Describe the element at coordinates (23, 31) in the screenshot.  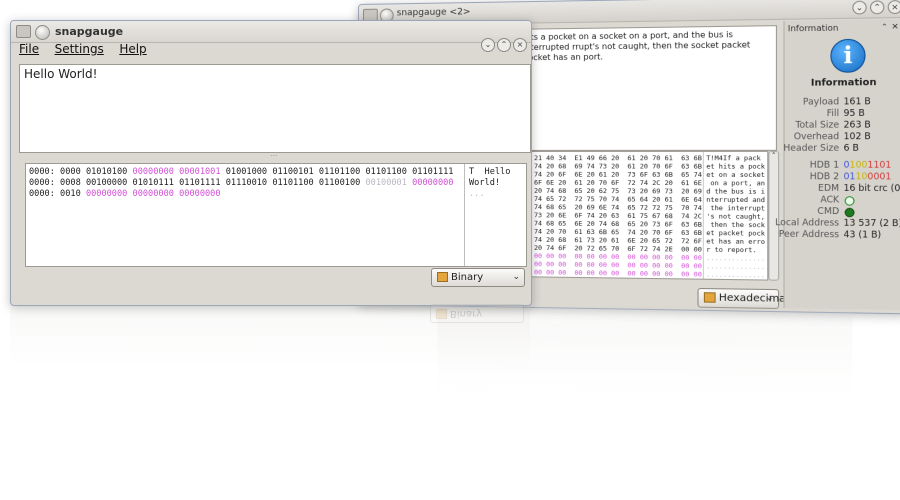
I see `app-icon` at that location.